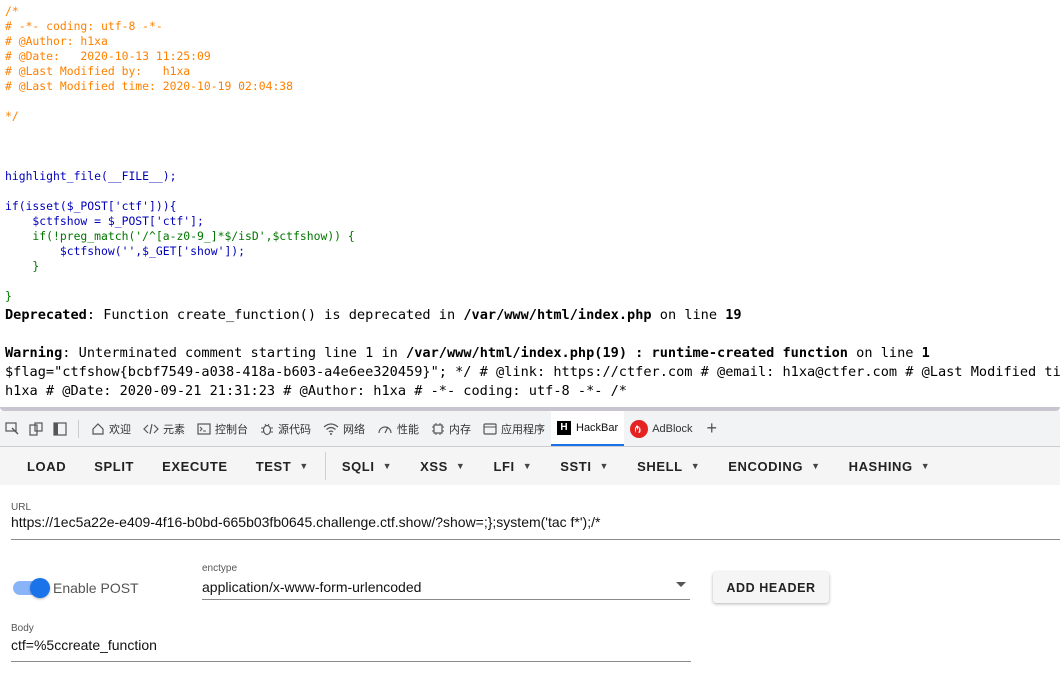 Image resolution: width=1060 pixels, height=681 pixels. I want to click on split-button: SPLIT, so click(114, 466).